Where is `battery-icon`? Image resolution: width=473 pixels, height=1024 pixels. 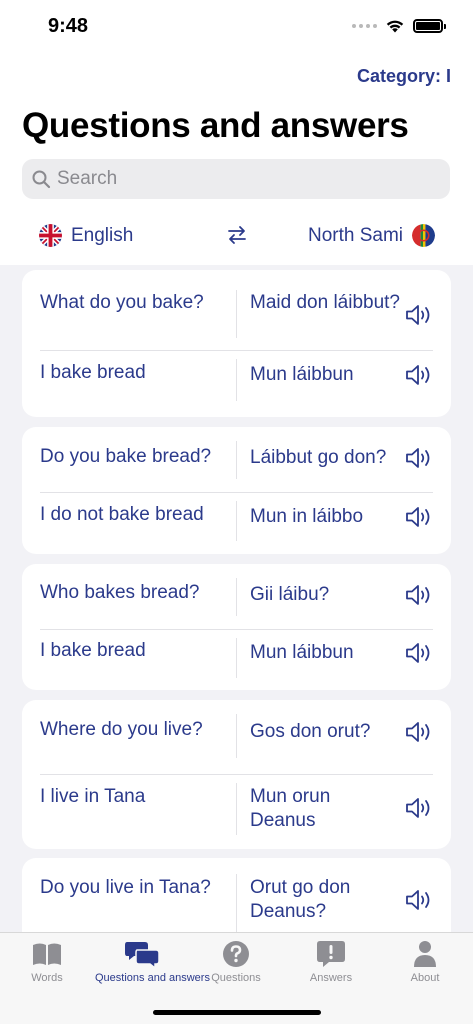 battery-icon is located at coordinates (429, 25).